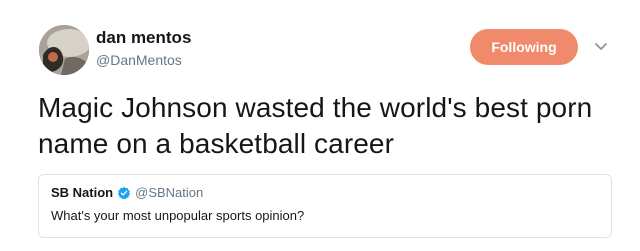  I want to click on following-button: Following, so click(524, 47).